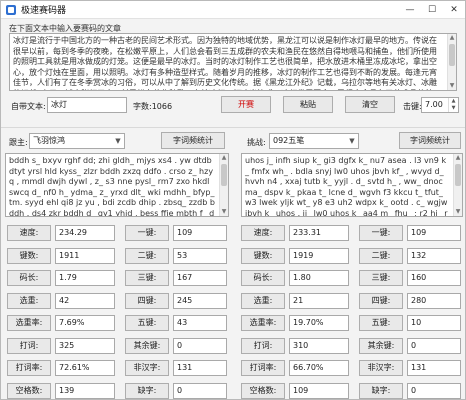  I want to click on speed-label: 击键:, so click(412, 106).